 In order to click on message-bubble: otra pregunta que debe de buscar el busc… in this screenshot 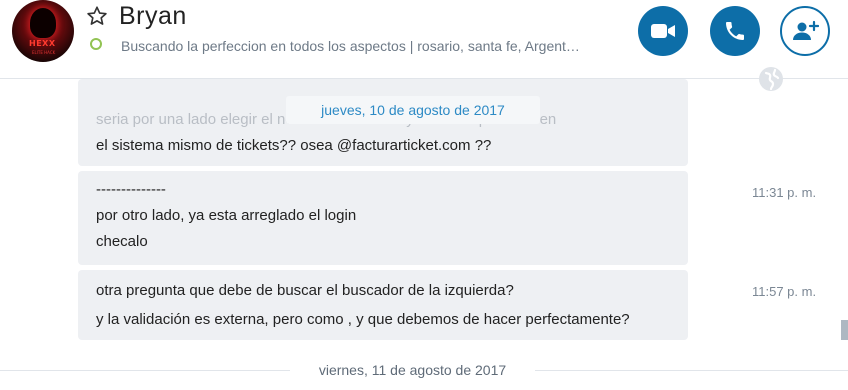, I will do `click(383, 305)`.